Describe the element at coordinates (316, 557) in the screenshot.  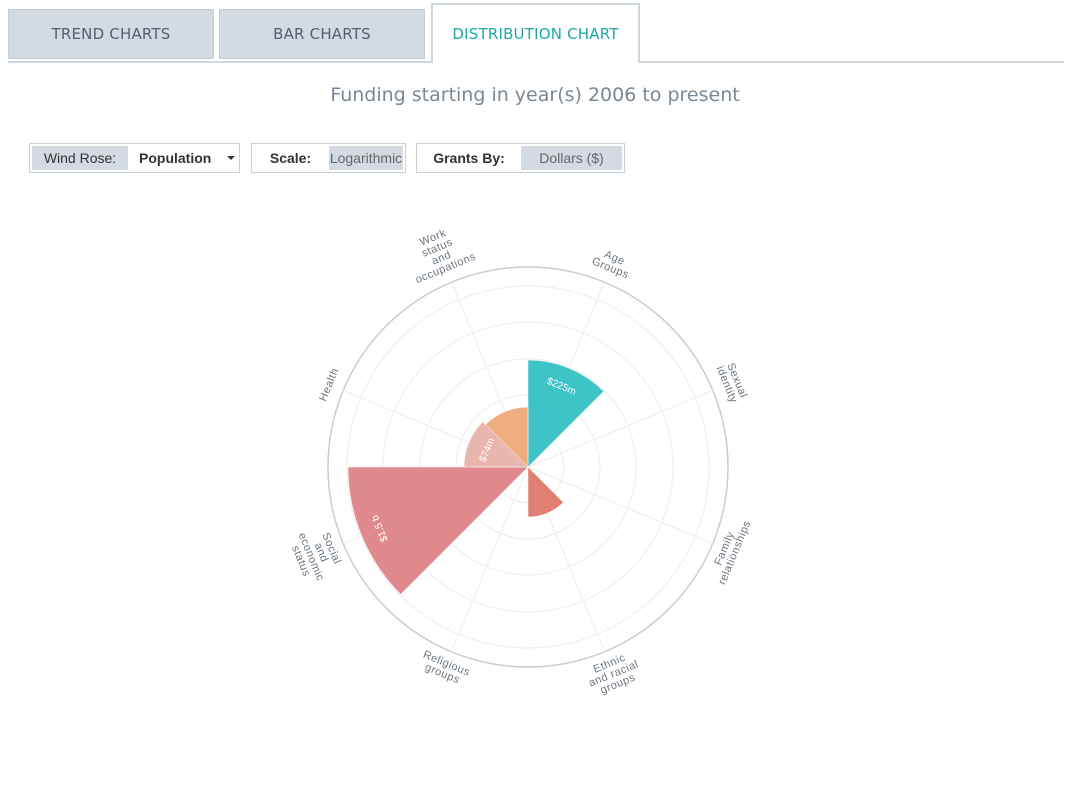
I see `category-label: Socialandeconomicstatus` at that location.